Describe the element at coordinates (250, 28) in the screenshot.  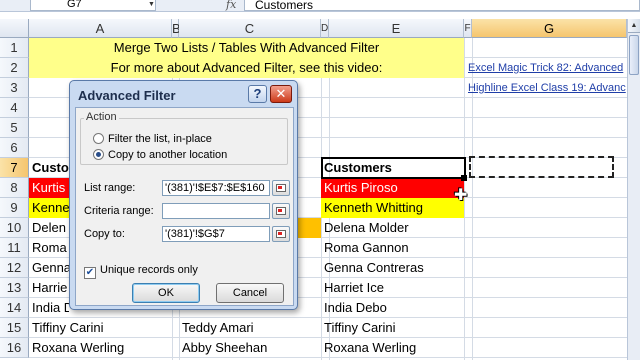
I see `column-header-c: C` at that location.